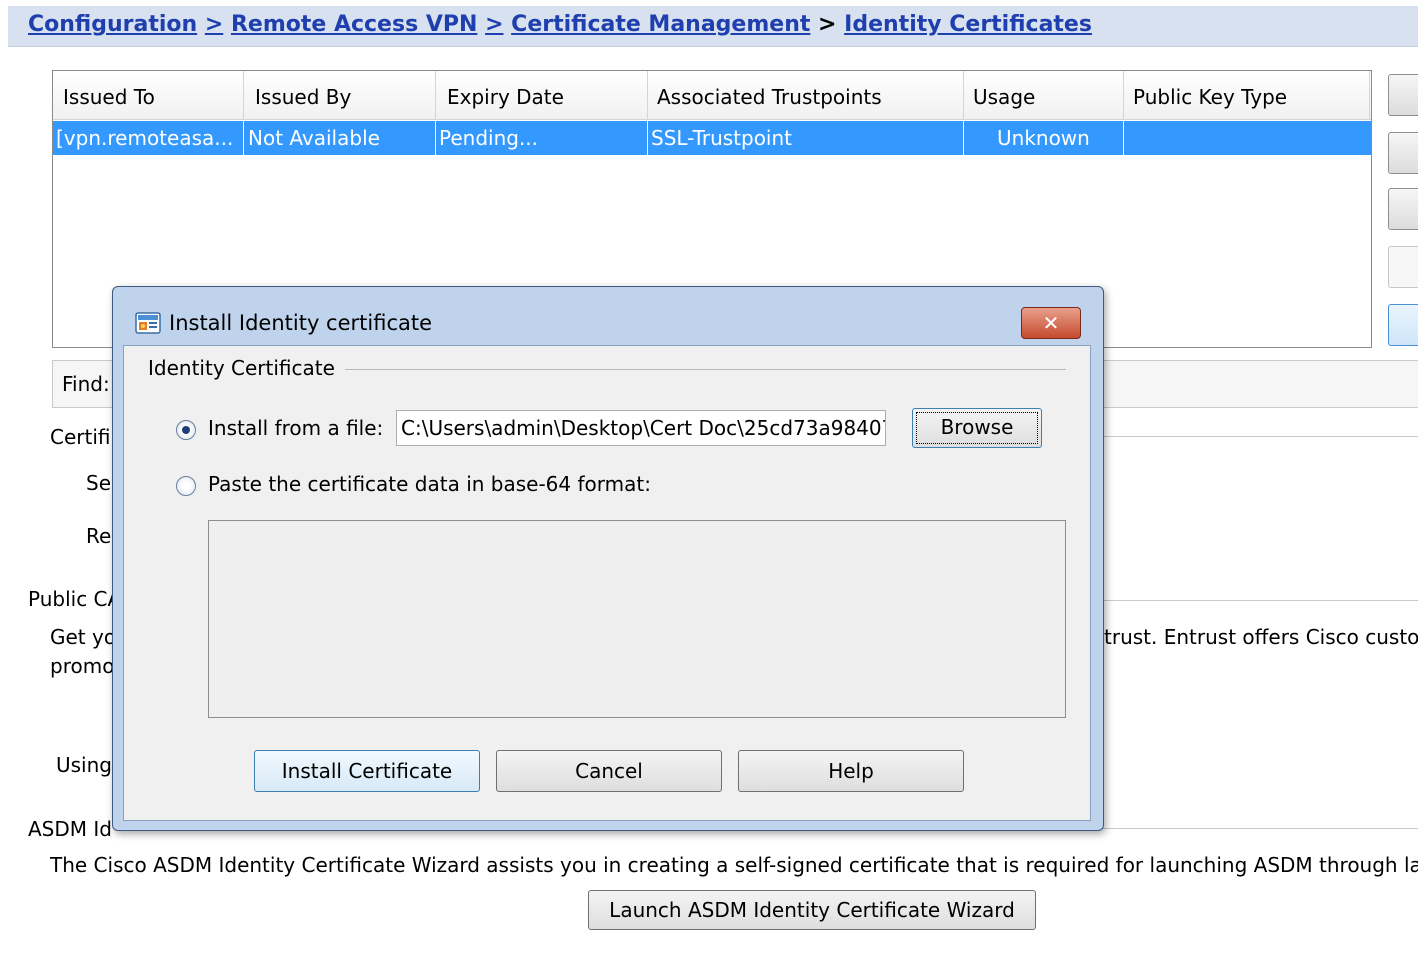 This screenshot has width=1418, height=968. I want to click on add-button, so click(1403, 95).